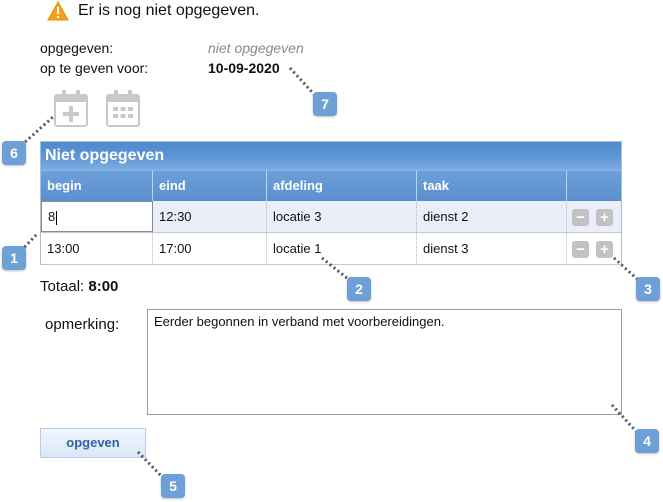  I want to click on column-header-taak: taak, so click(492, 186).